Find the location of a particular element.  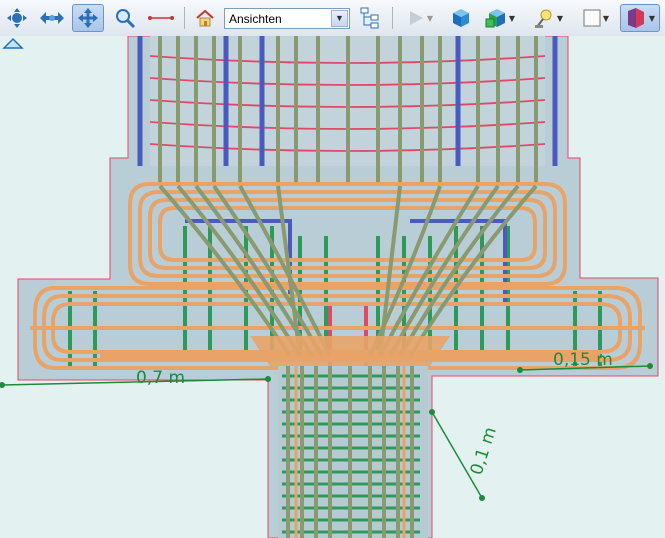

measure-tool-icon is located at coordinates (161, 18).